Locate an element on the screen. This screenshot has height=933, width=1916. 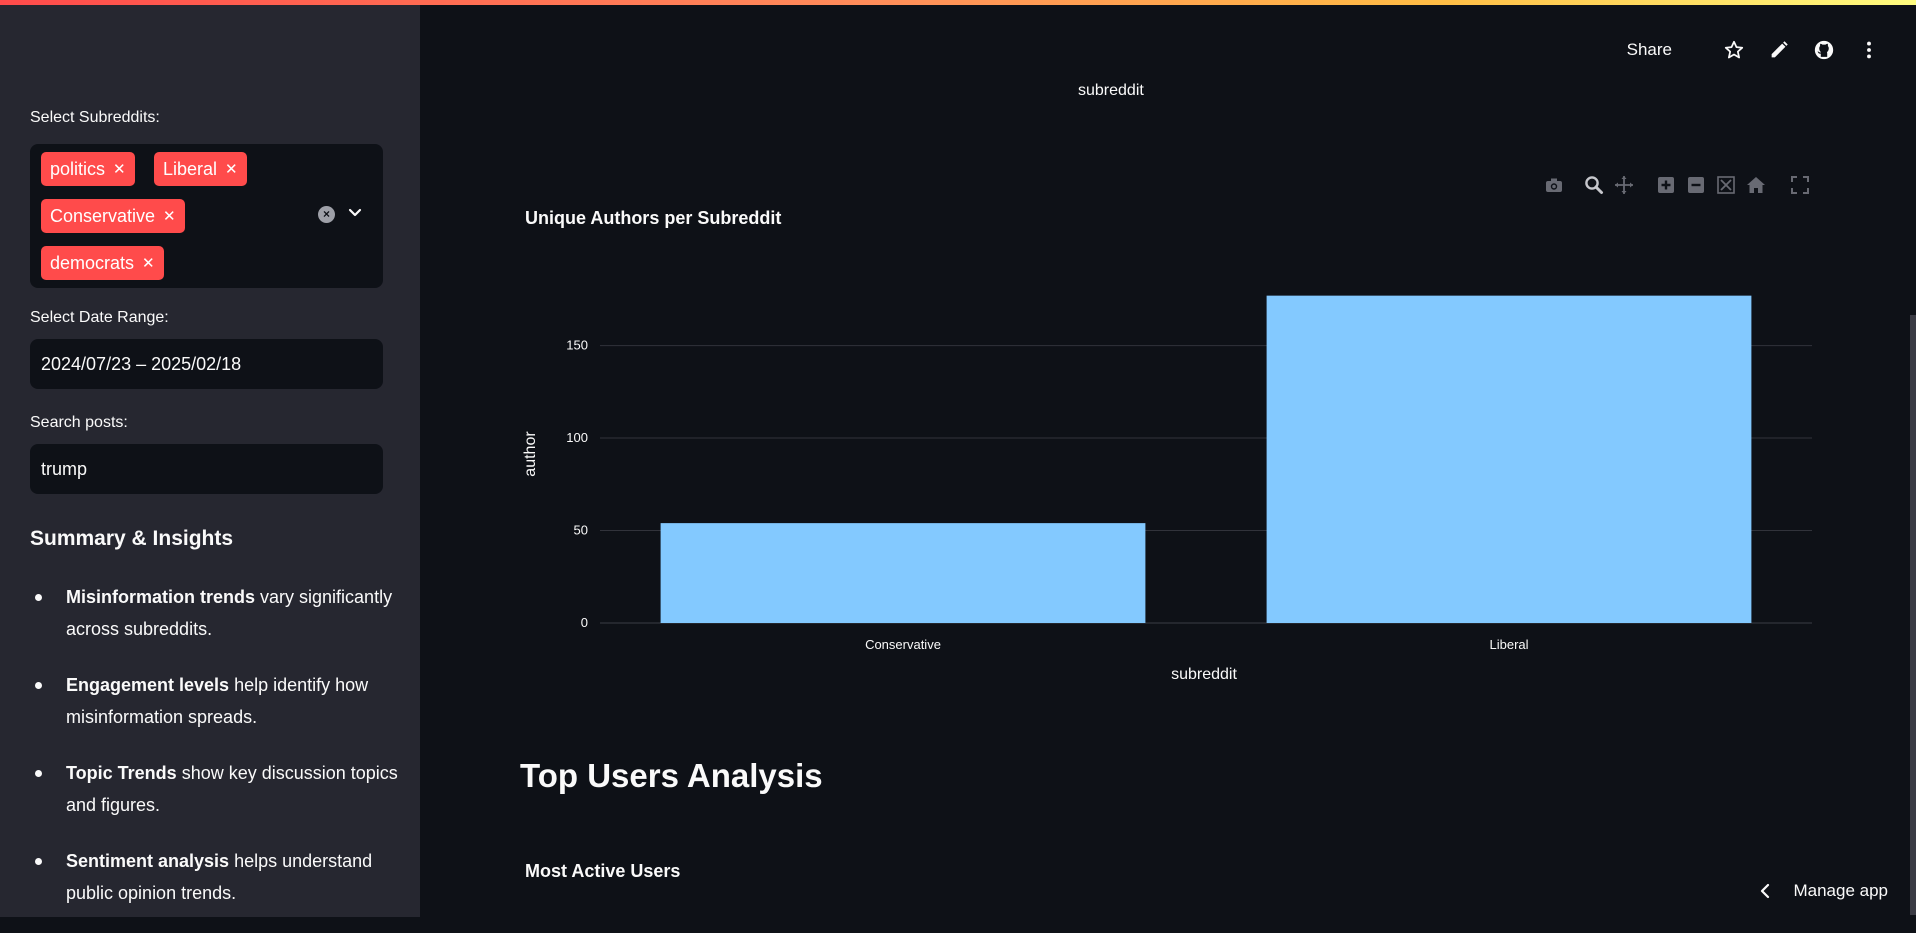
bar-conservative is located at coordinates (903, 573).